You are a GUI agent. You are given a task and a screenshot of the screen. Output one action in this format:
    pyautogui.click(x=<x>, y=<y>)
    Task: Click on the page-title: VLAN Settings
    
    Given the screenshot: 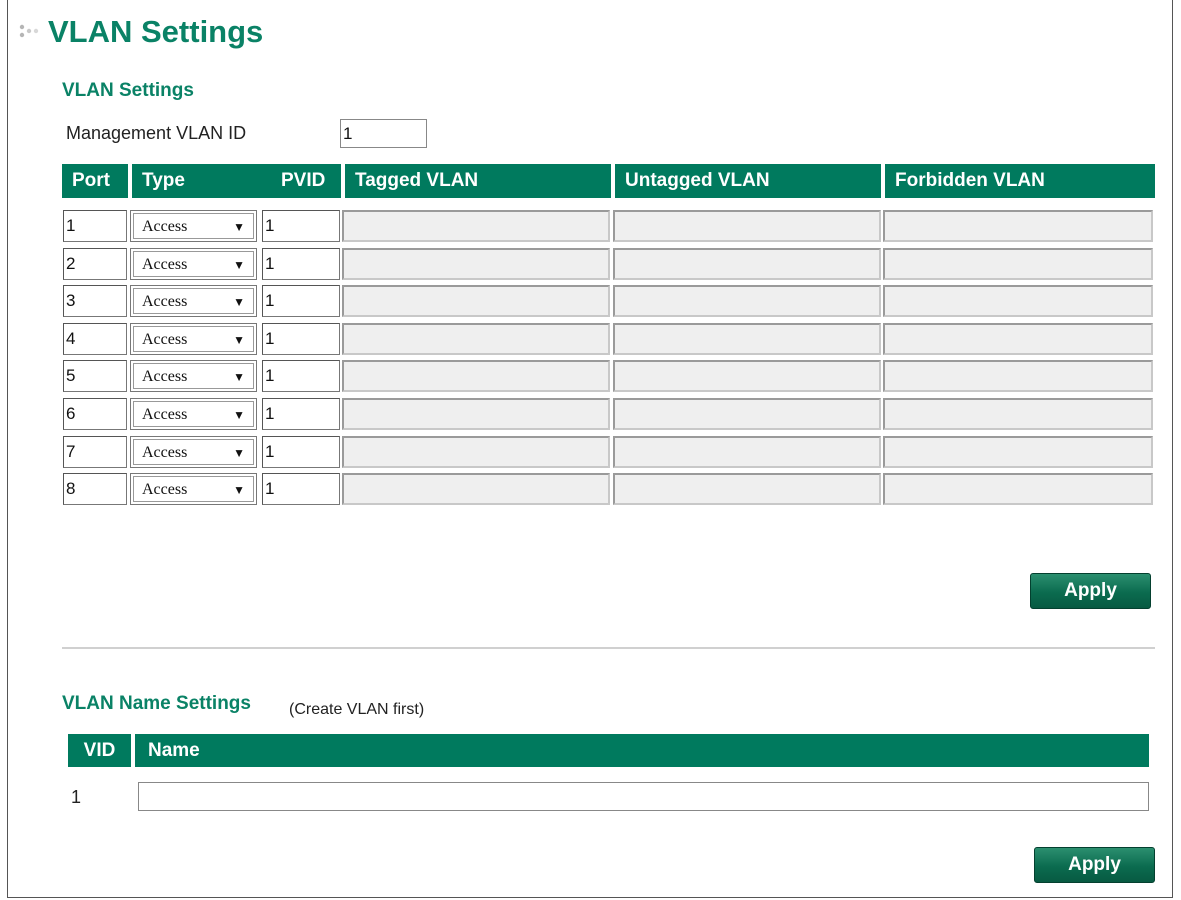 What is the action you would take?
    pyautogui.click(x=156, y=31)
    